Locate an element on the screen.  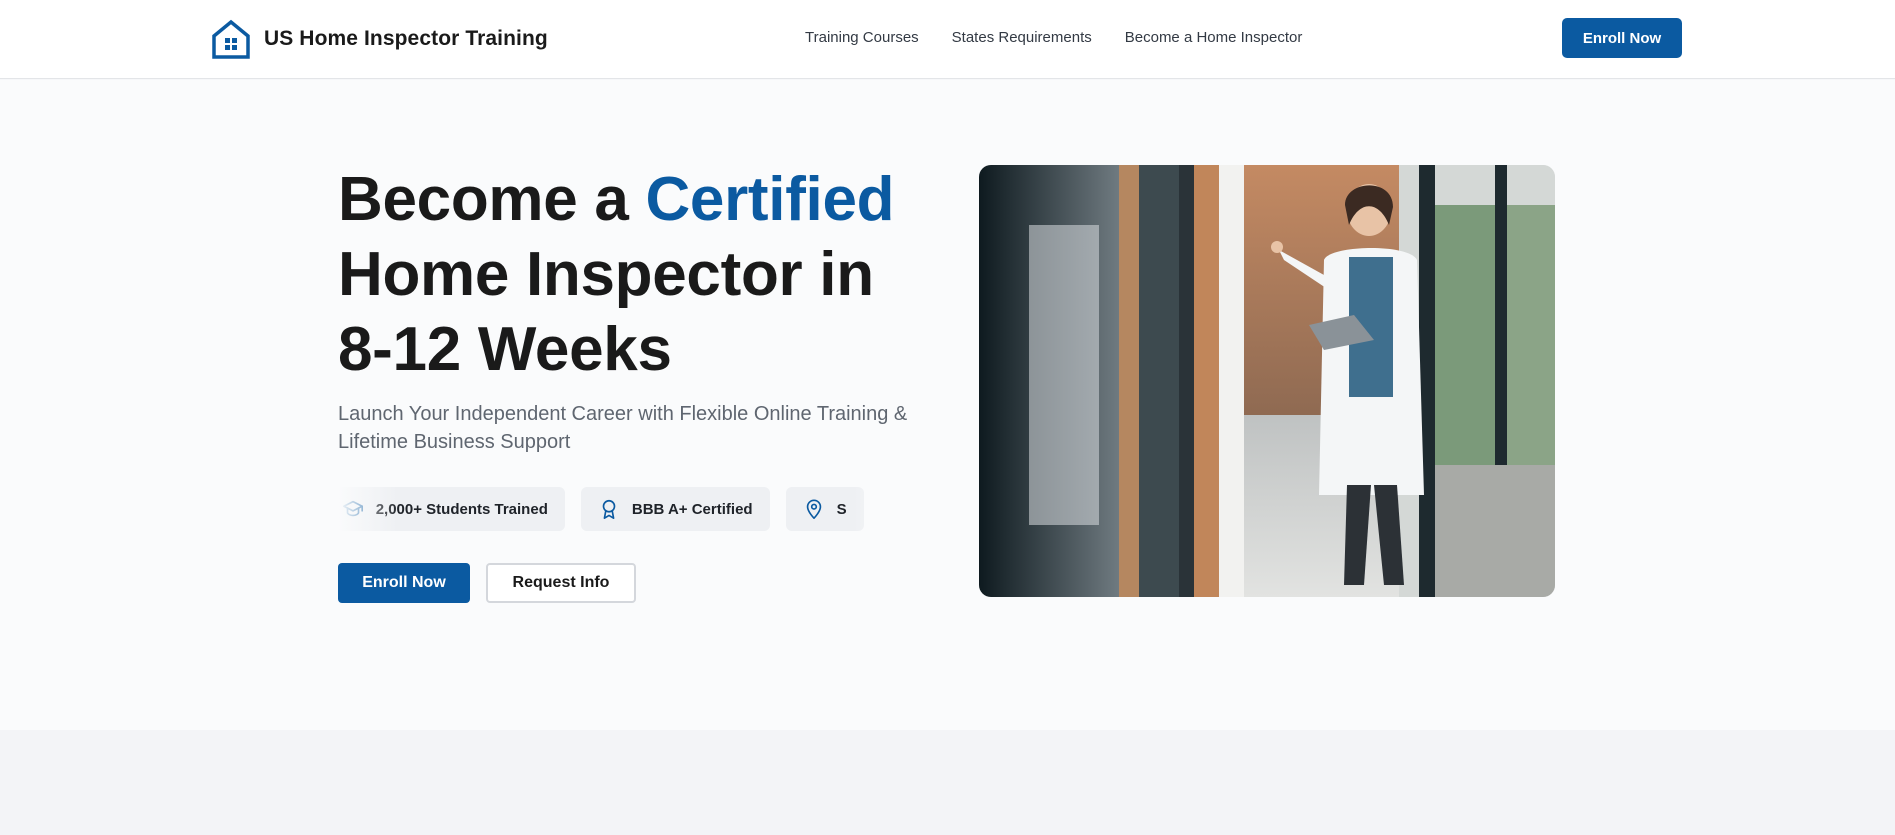
enroll-now-button: Enroll Now is located at coordinates (404, 583).